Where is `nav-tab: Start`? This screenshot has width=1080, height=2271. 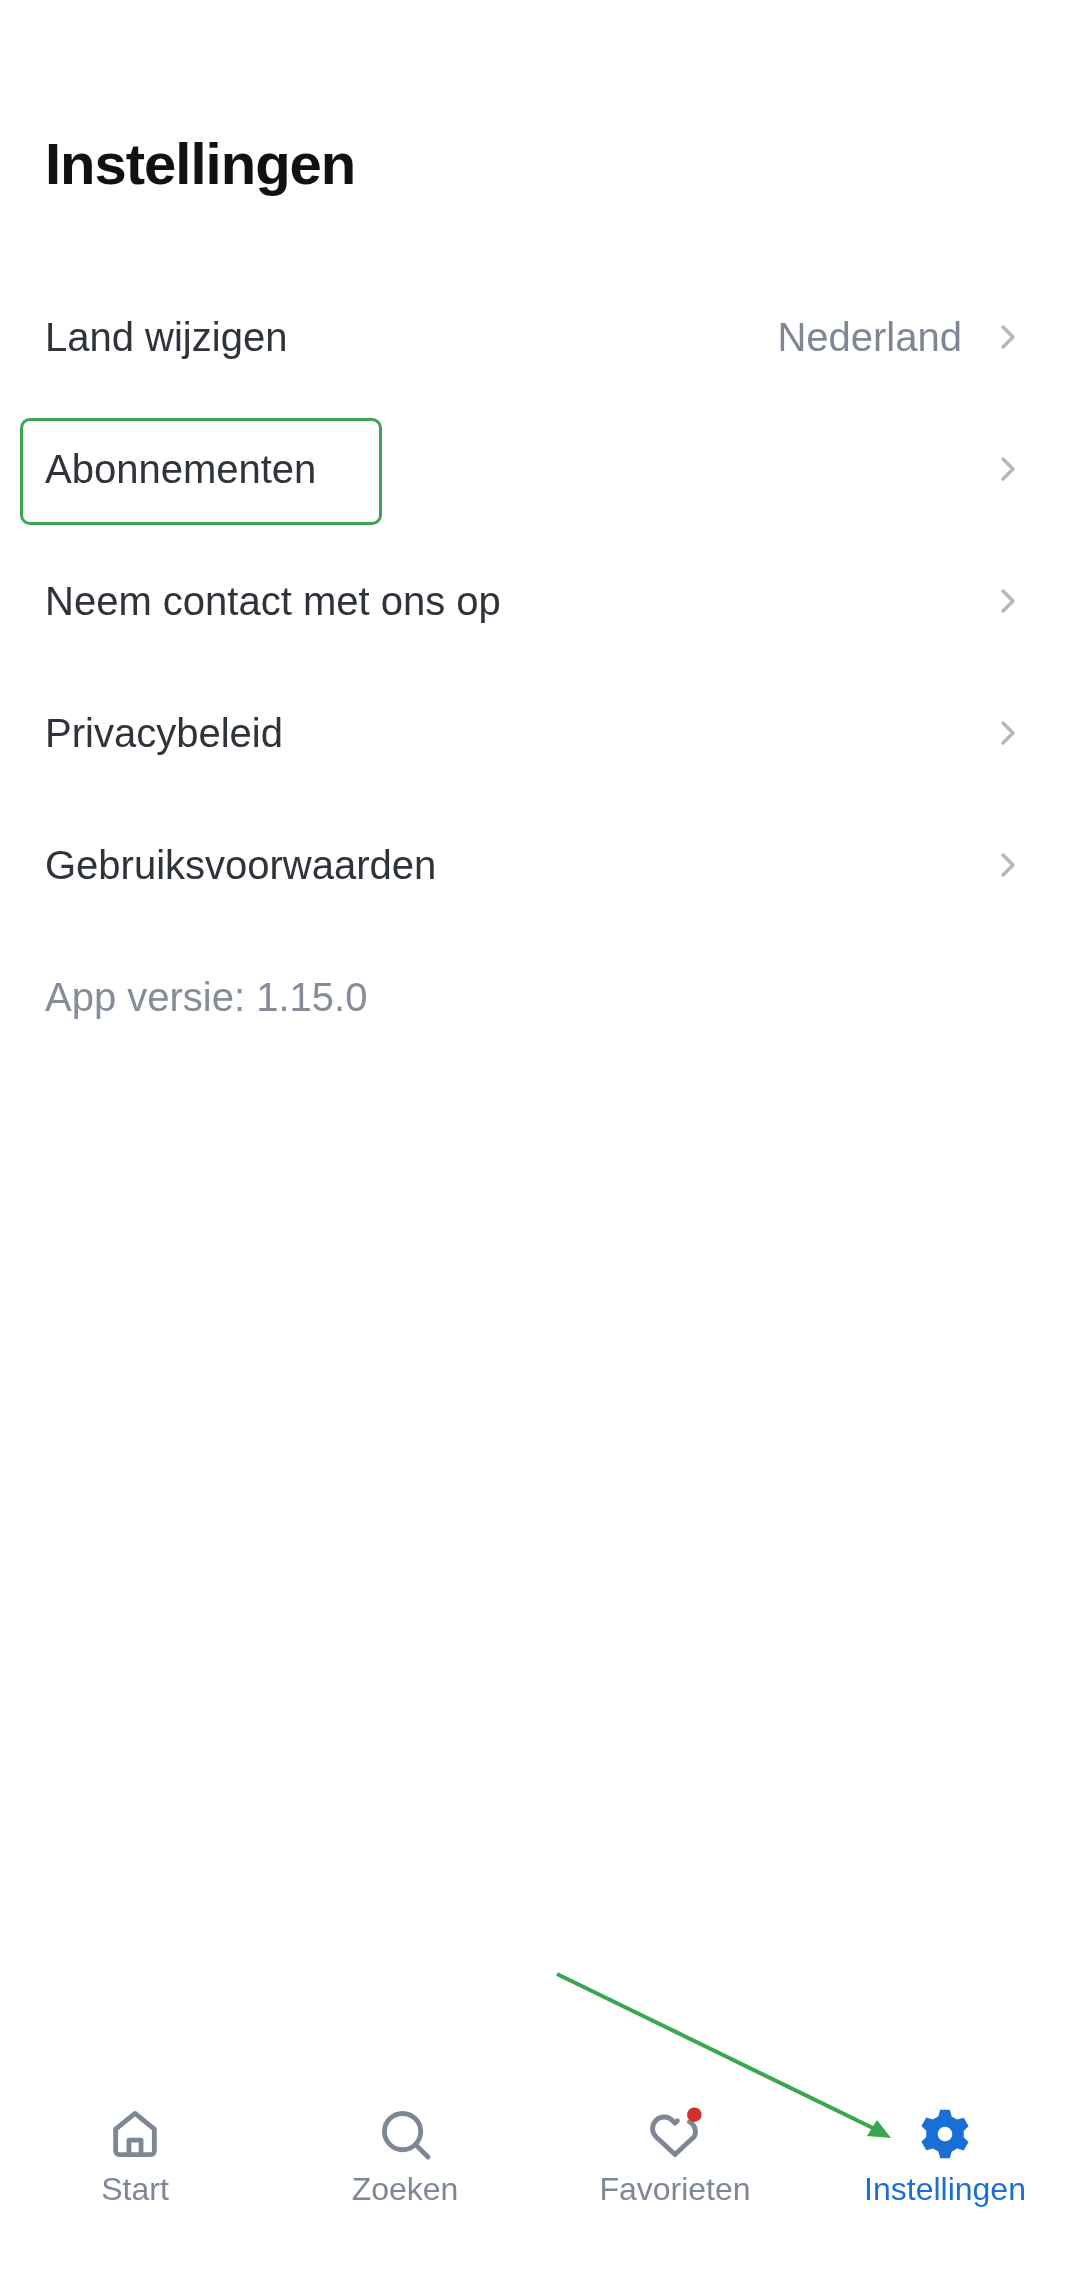 nav-tab: Start is located at coordinates (135, 2176).